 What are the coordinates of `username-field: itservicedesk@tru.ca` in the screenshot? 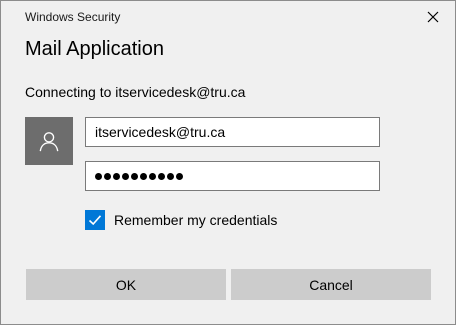 It's located at (232, 132).